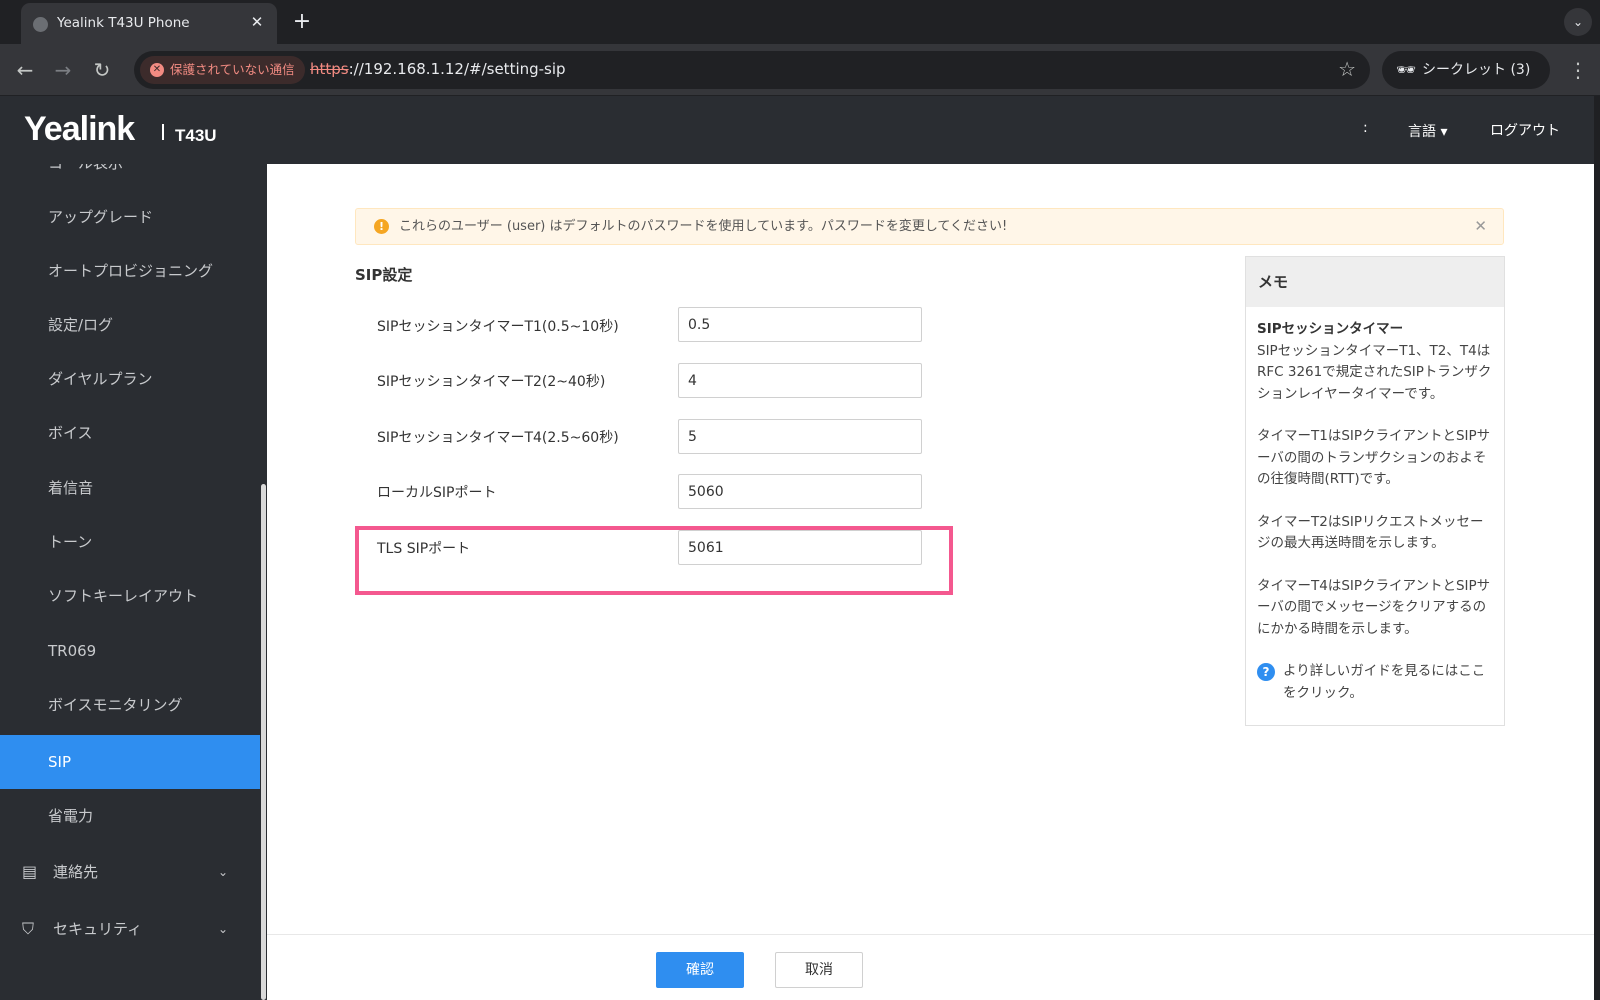 Image resolution: width=1600 pixels, height=1000 pixels. Describe the element at coordinates (800, 22) in the screenshot. I see `browser-tabstrip: Yealink T43U Phone ✕ + ⌄` at that location.